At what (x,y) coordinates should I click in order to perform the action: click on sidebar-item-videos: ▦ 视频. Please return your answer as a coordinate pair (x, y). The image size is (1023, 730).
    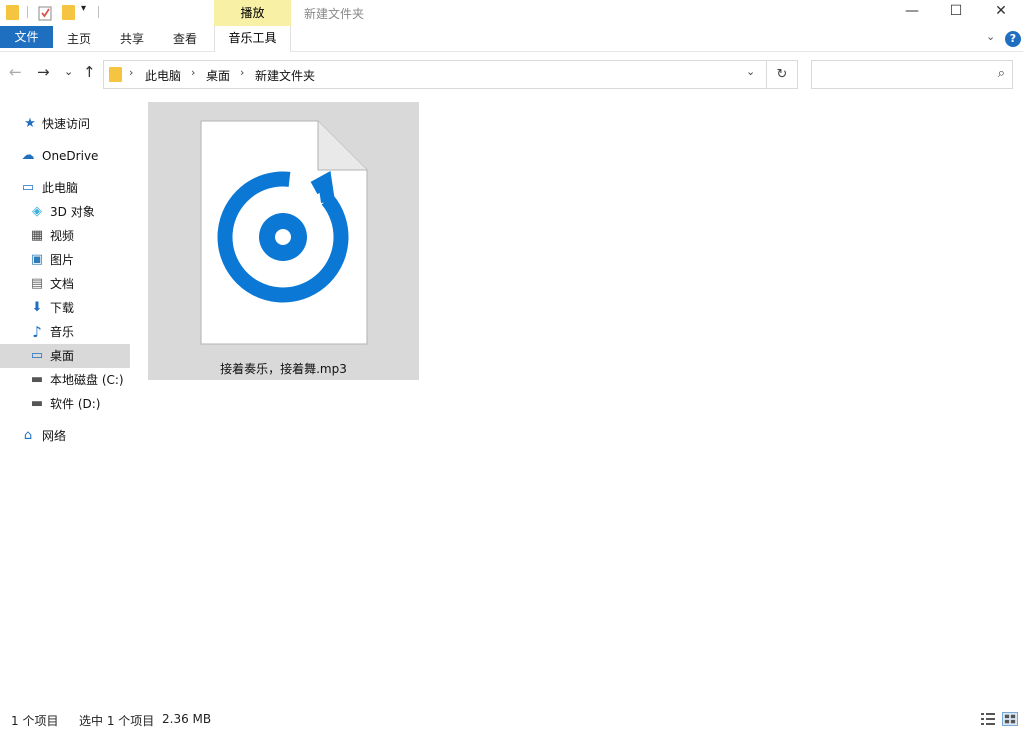
    Looking at the image, I should click on (65, 236).